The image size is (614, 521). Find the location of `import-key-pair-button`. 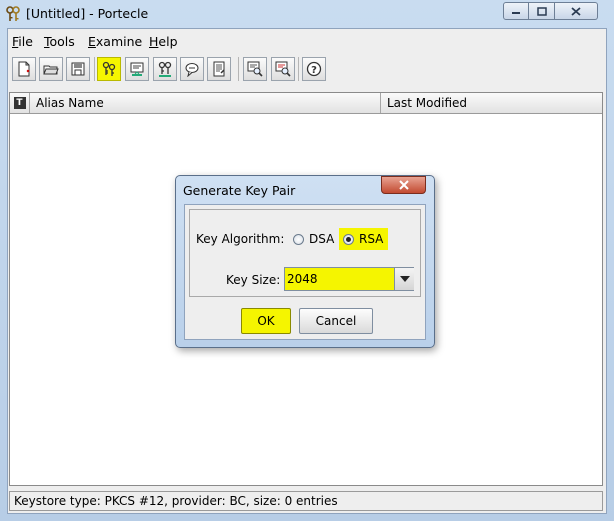

import-key-pair-button is located at coordinates (165, 69).